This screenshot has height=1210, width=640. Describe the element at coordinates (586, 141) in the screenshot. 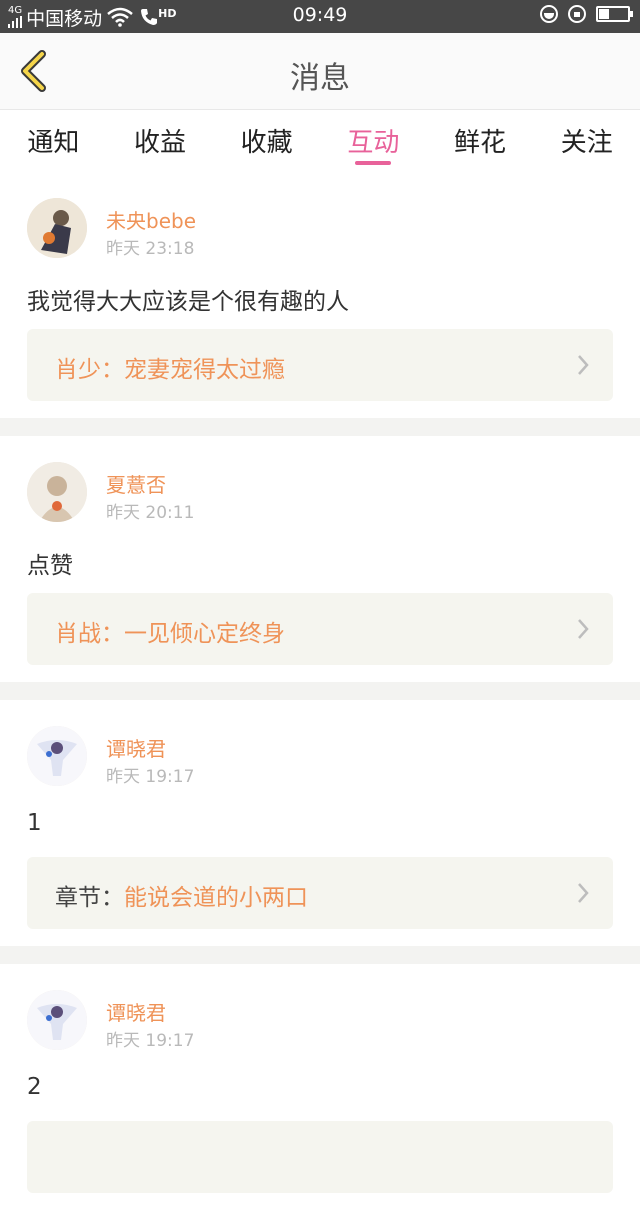

I see `tab-following: 关注` at that location.